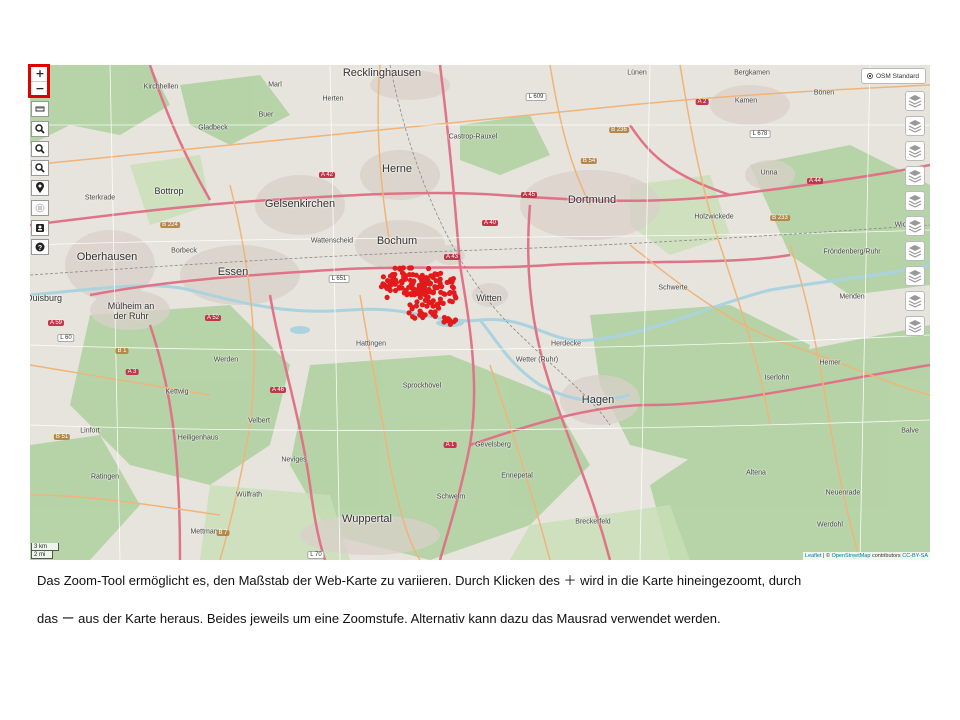 This screenshot has width=960, height=720. Describe the element at coordinates (316, 555) in the screenshot. I see `road-shield: L 70` at that location.